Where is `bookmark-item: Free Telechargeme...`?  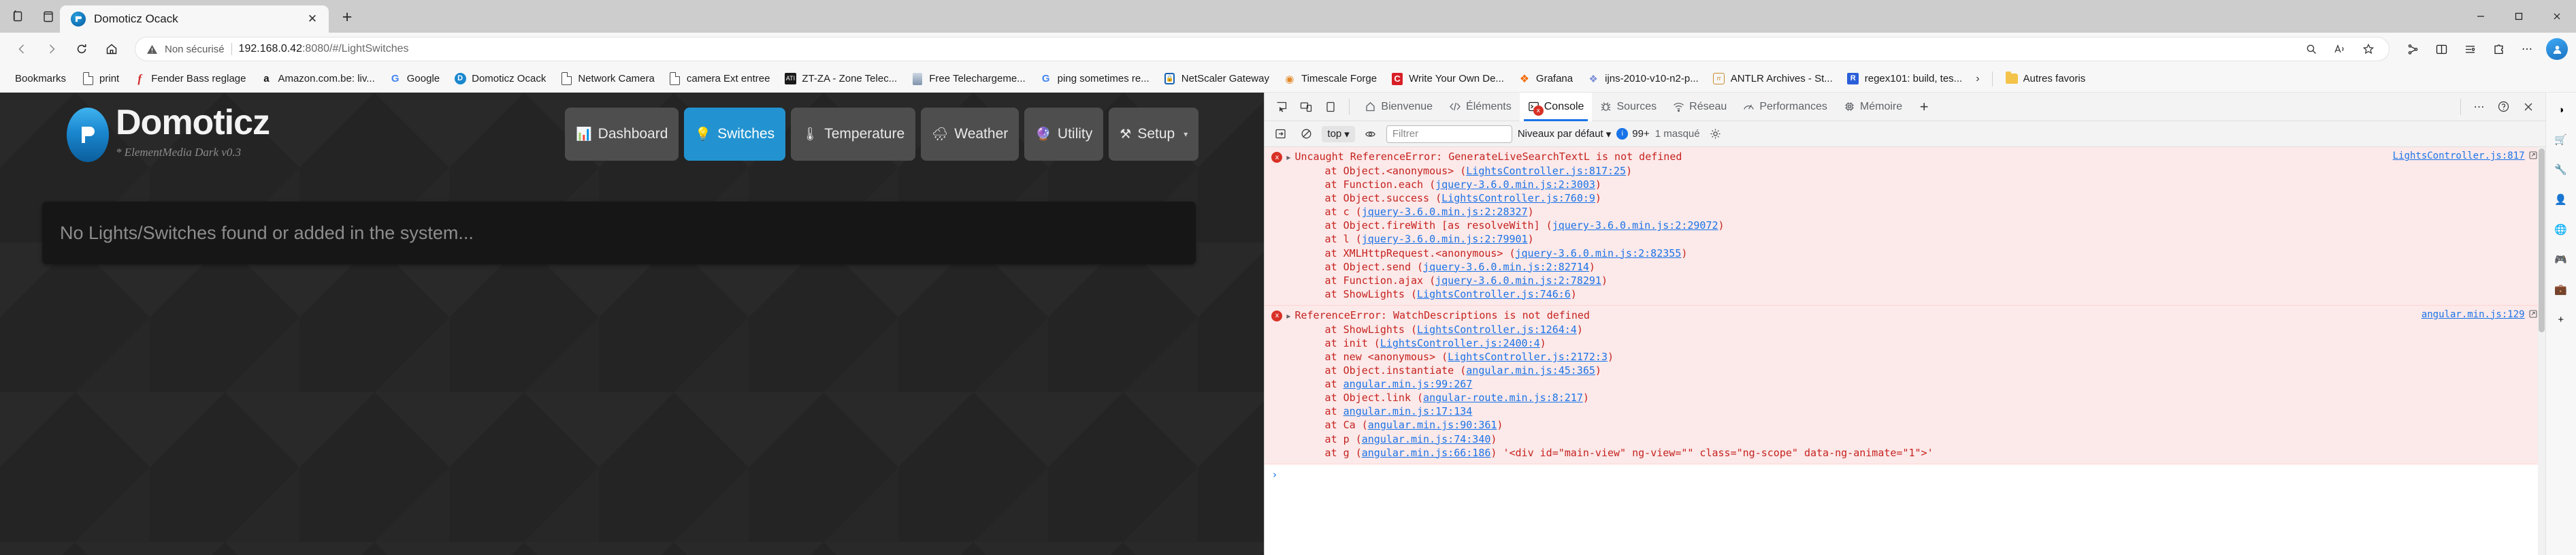
bookmark-item: Free Telechargeme... is located at coordinates (968, 79).